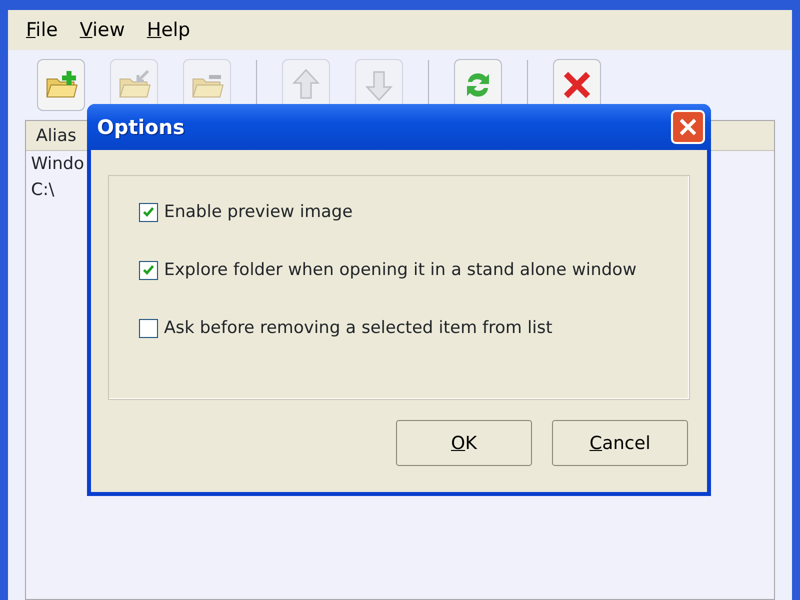 The width and height of the screenshot is (800, 600). What do you see at coordinates (464, 443) in the screenshot?
I see `ok-button: OK` at bounding box center [464, 443].